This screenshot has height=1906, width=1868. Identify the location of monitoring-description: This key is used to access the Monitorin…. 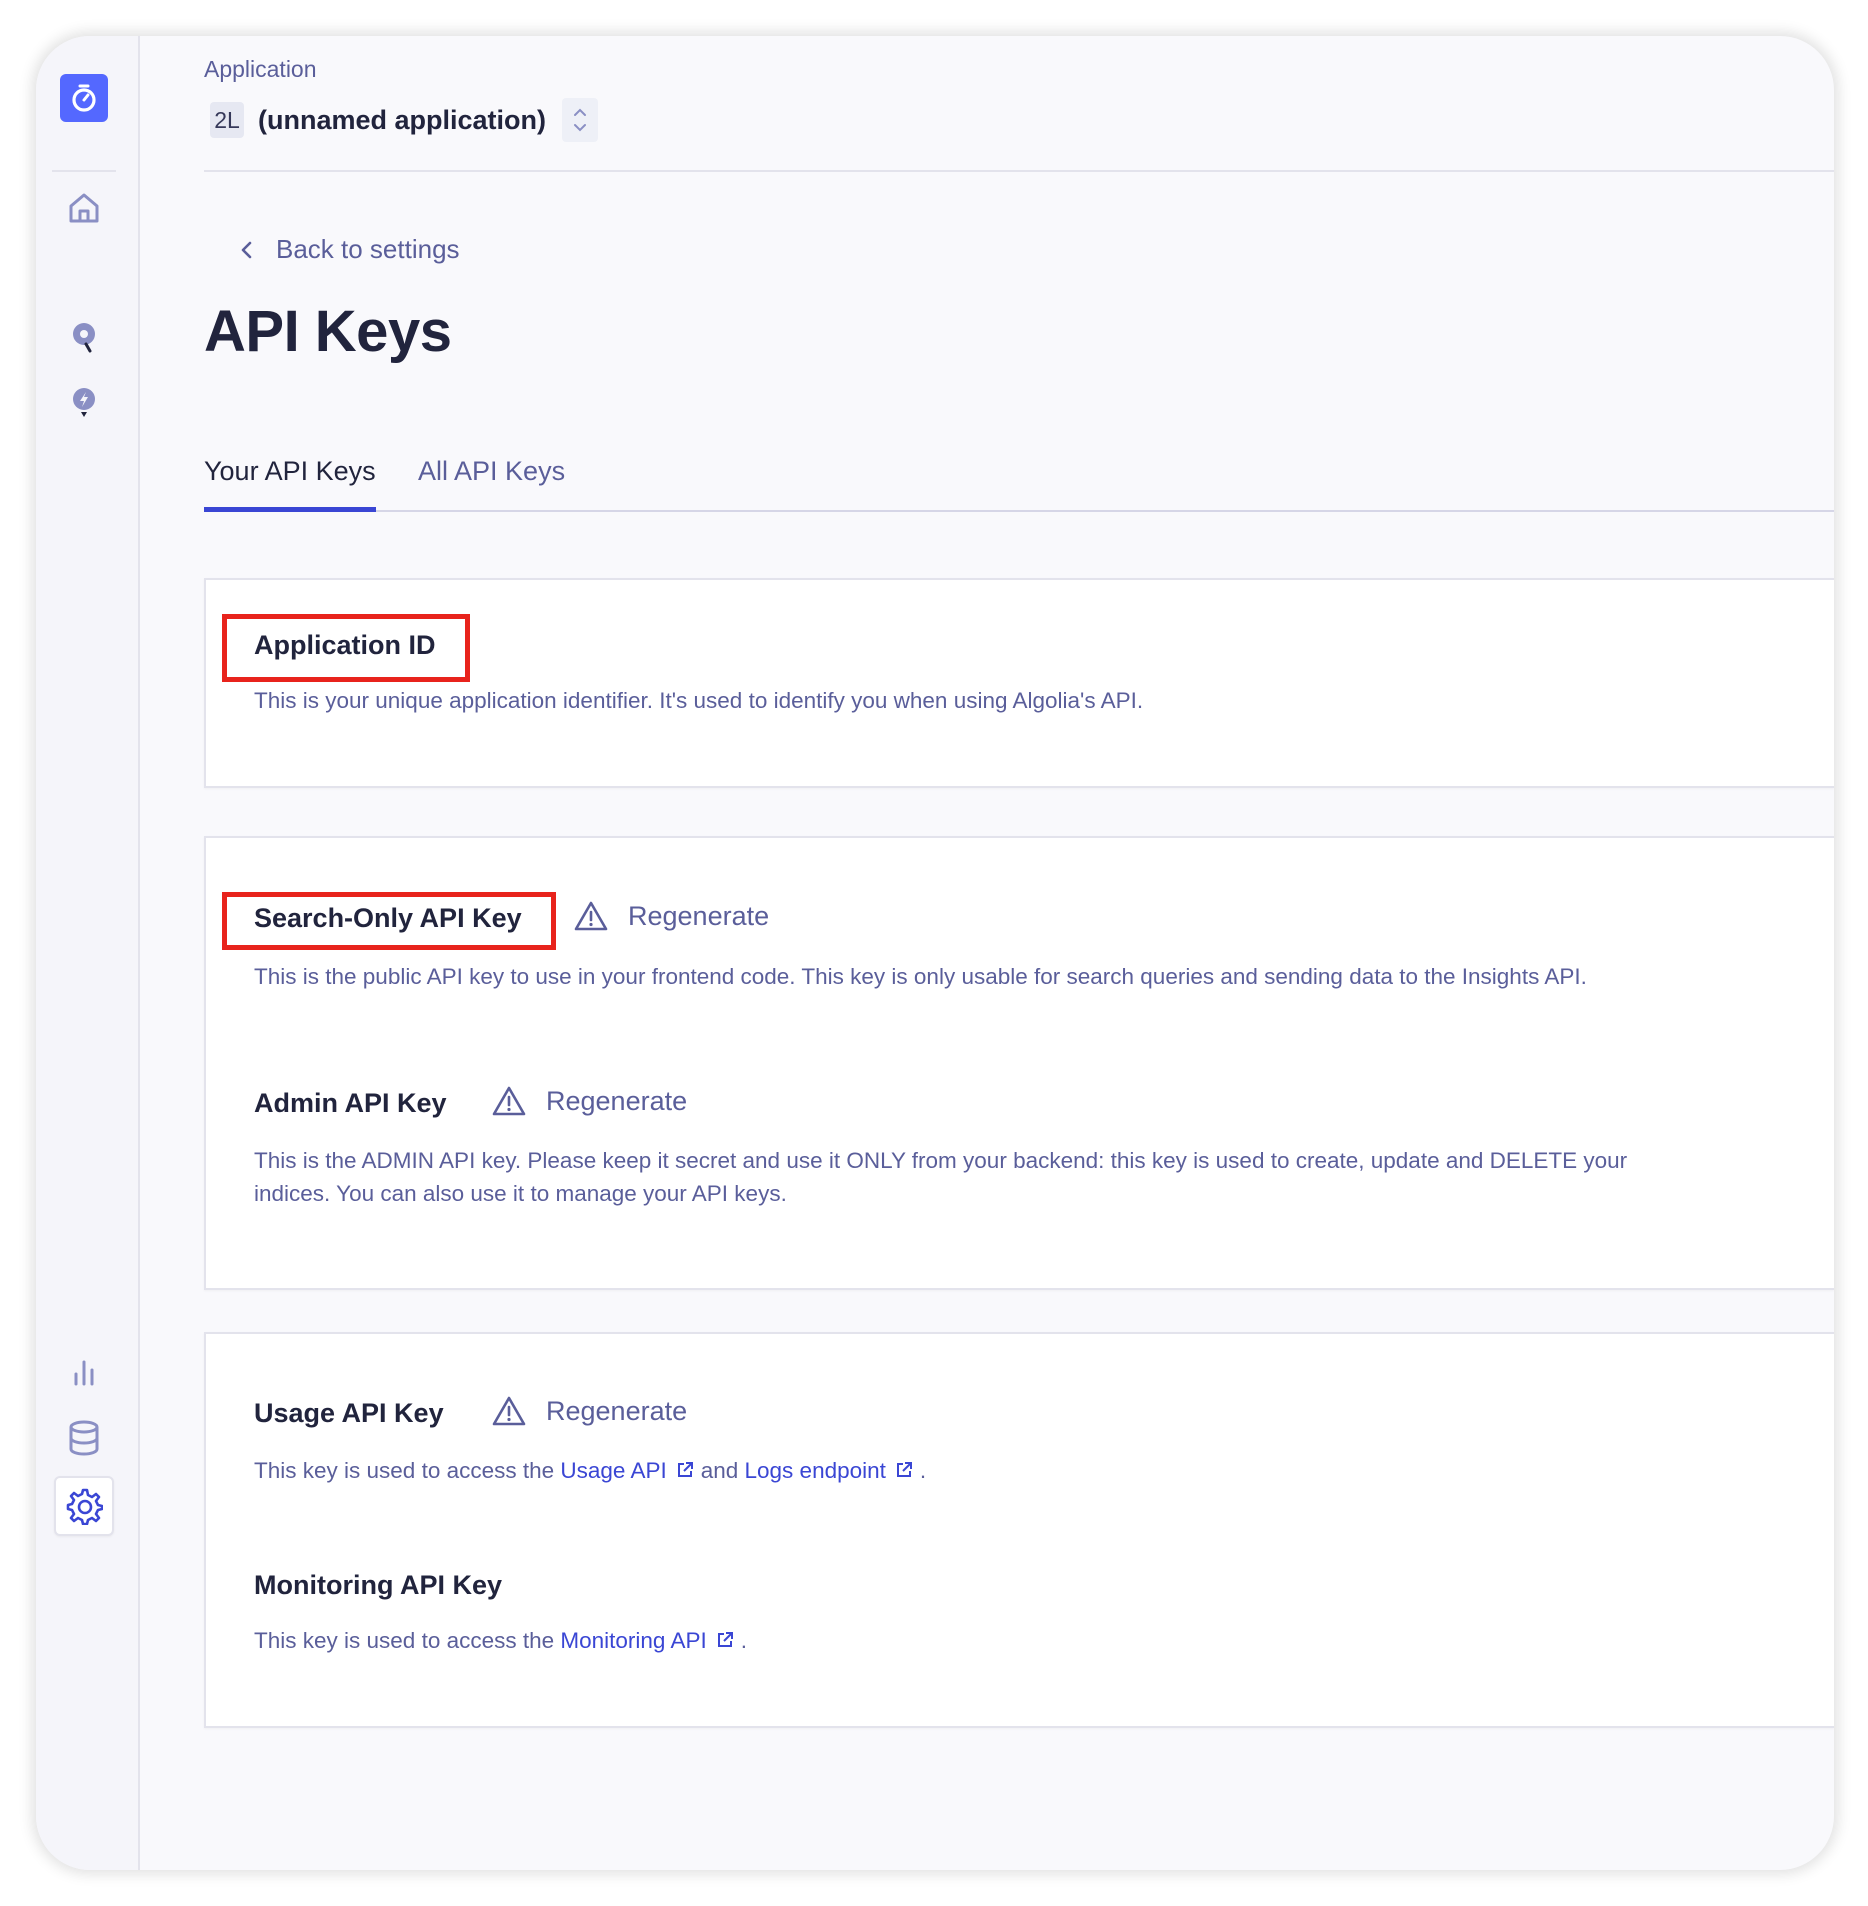
(500, 1640).